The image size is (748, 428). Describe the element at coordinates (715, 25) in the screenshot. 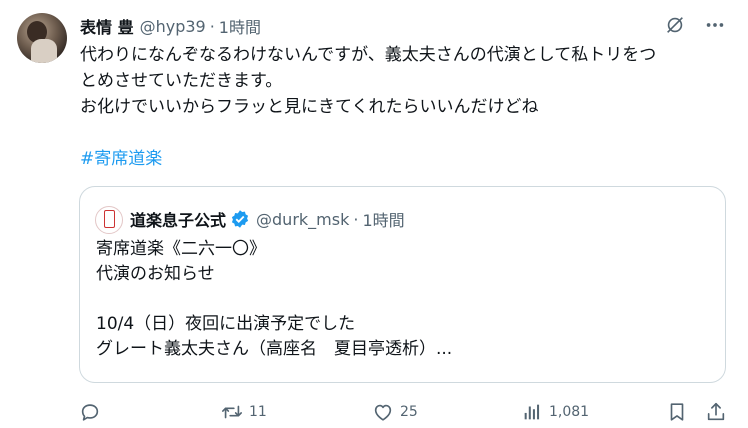

I see `more-icon` at that location.